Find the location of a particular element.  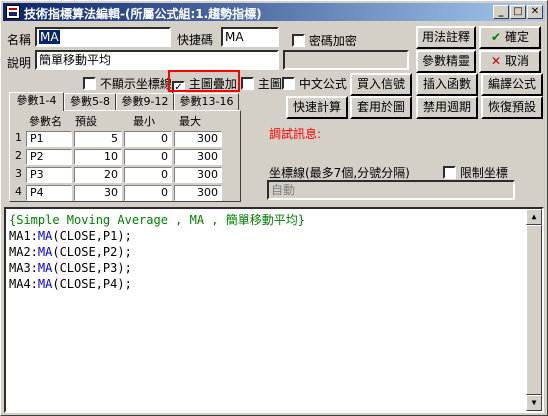

shortcut-value: MA is located at coordinates (234, 37).